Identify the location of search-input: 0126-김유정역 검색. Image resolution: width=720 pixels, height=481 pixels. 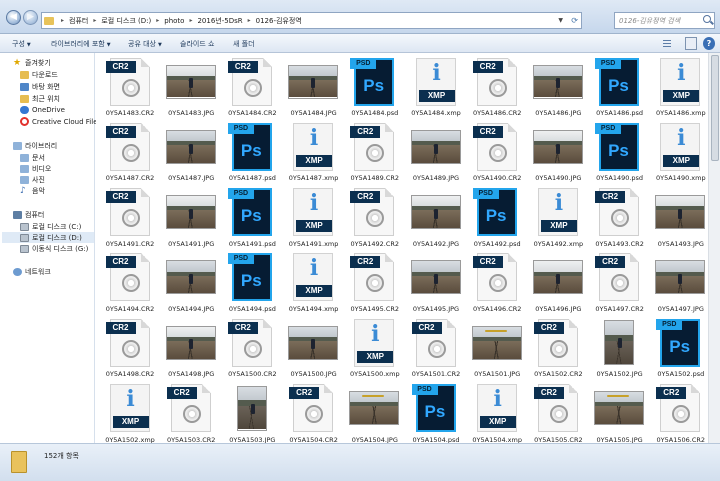
(664, 20).